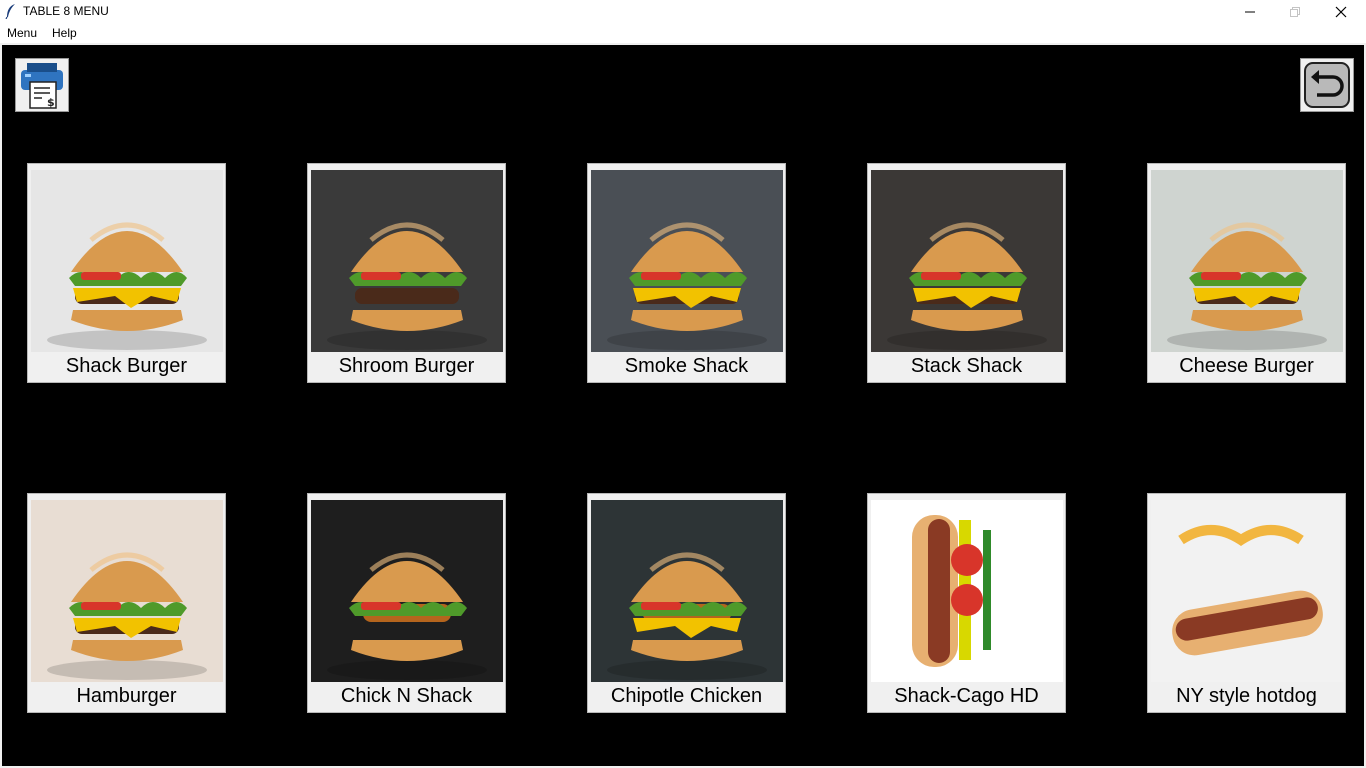  I want to click on maximize-button, so click(1295, 11).